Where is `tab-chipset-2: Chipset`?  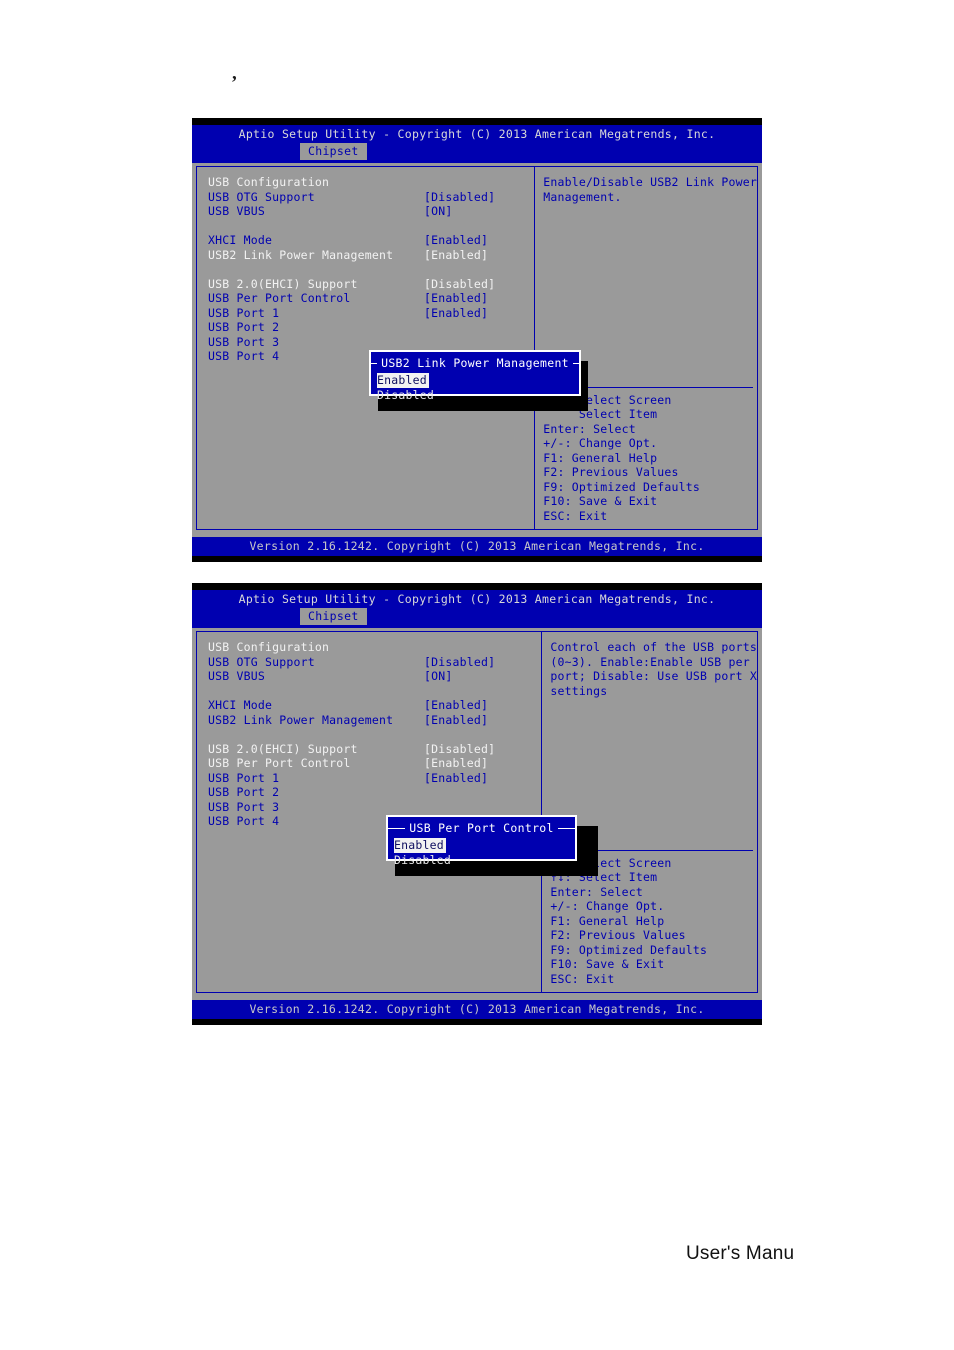
tab-chipset-2: Chipset is located at coordinates (333, 616).